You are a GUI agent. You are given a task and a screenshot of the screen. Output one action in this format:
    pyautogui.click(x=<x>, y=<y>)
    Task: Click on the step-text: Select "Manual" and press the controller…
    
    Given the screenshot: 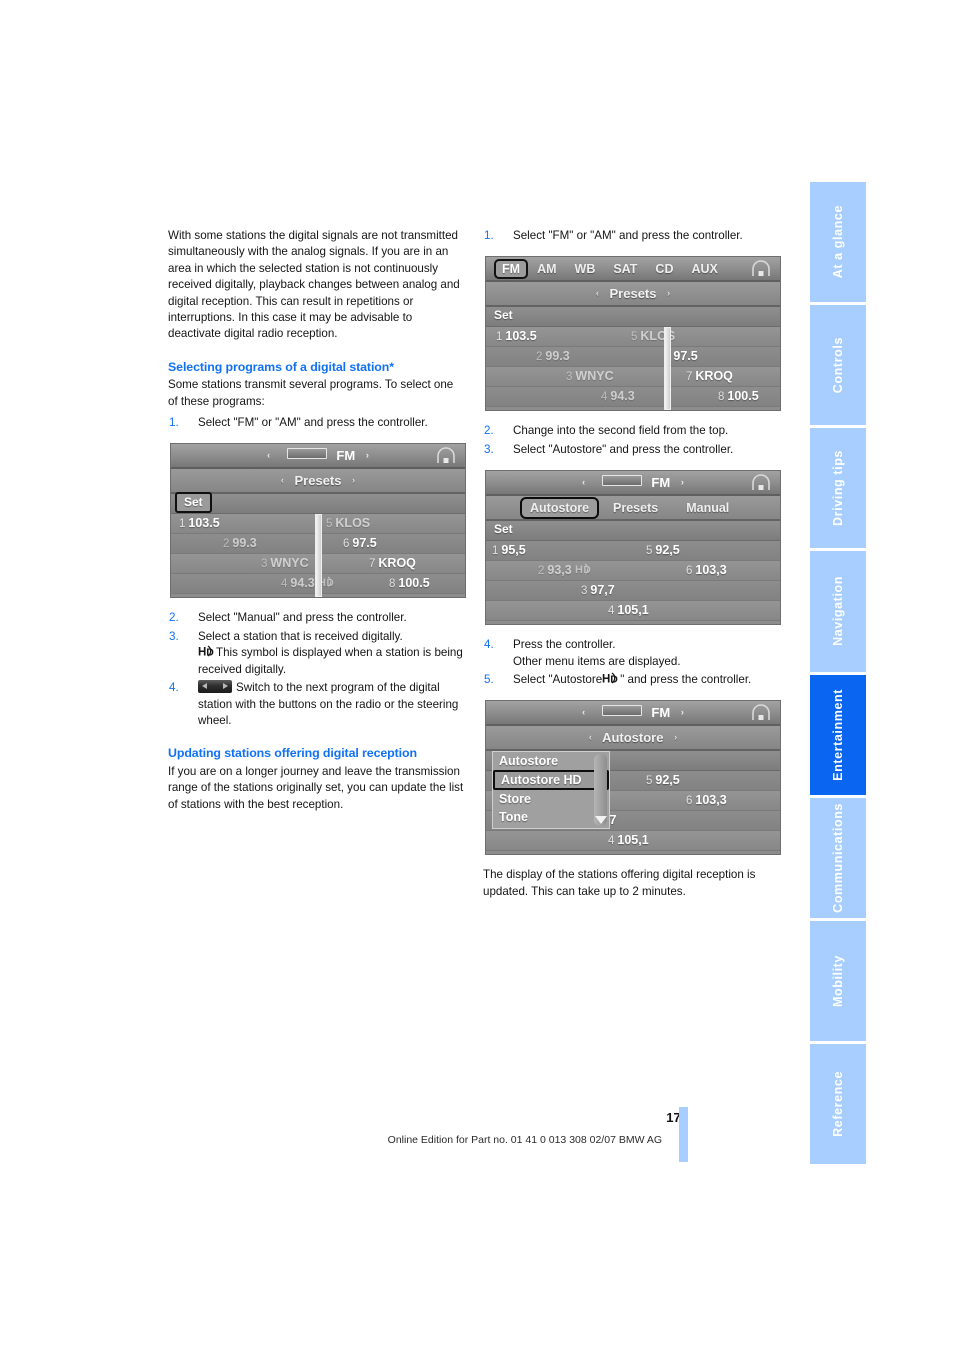 What is the action you would take?
    pyautogui.click(x=302, y=618)
    